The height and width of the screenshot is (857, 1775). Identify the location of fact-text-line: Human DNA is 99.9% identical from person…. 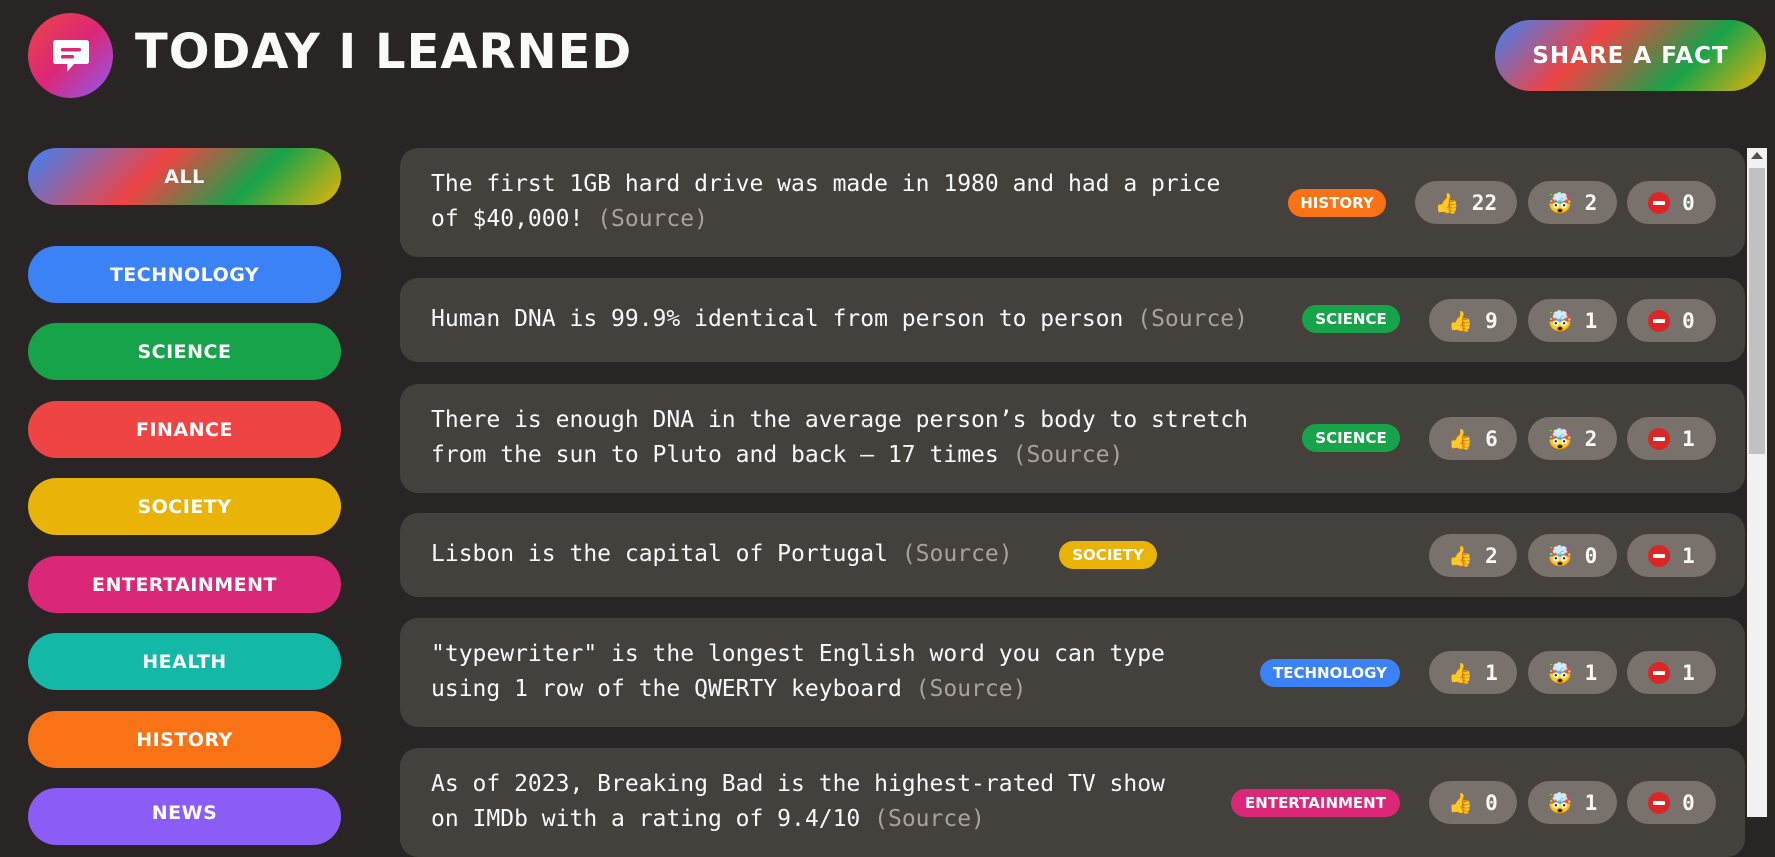
(777, 319).